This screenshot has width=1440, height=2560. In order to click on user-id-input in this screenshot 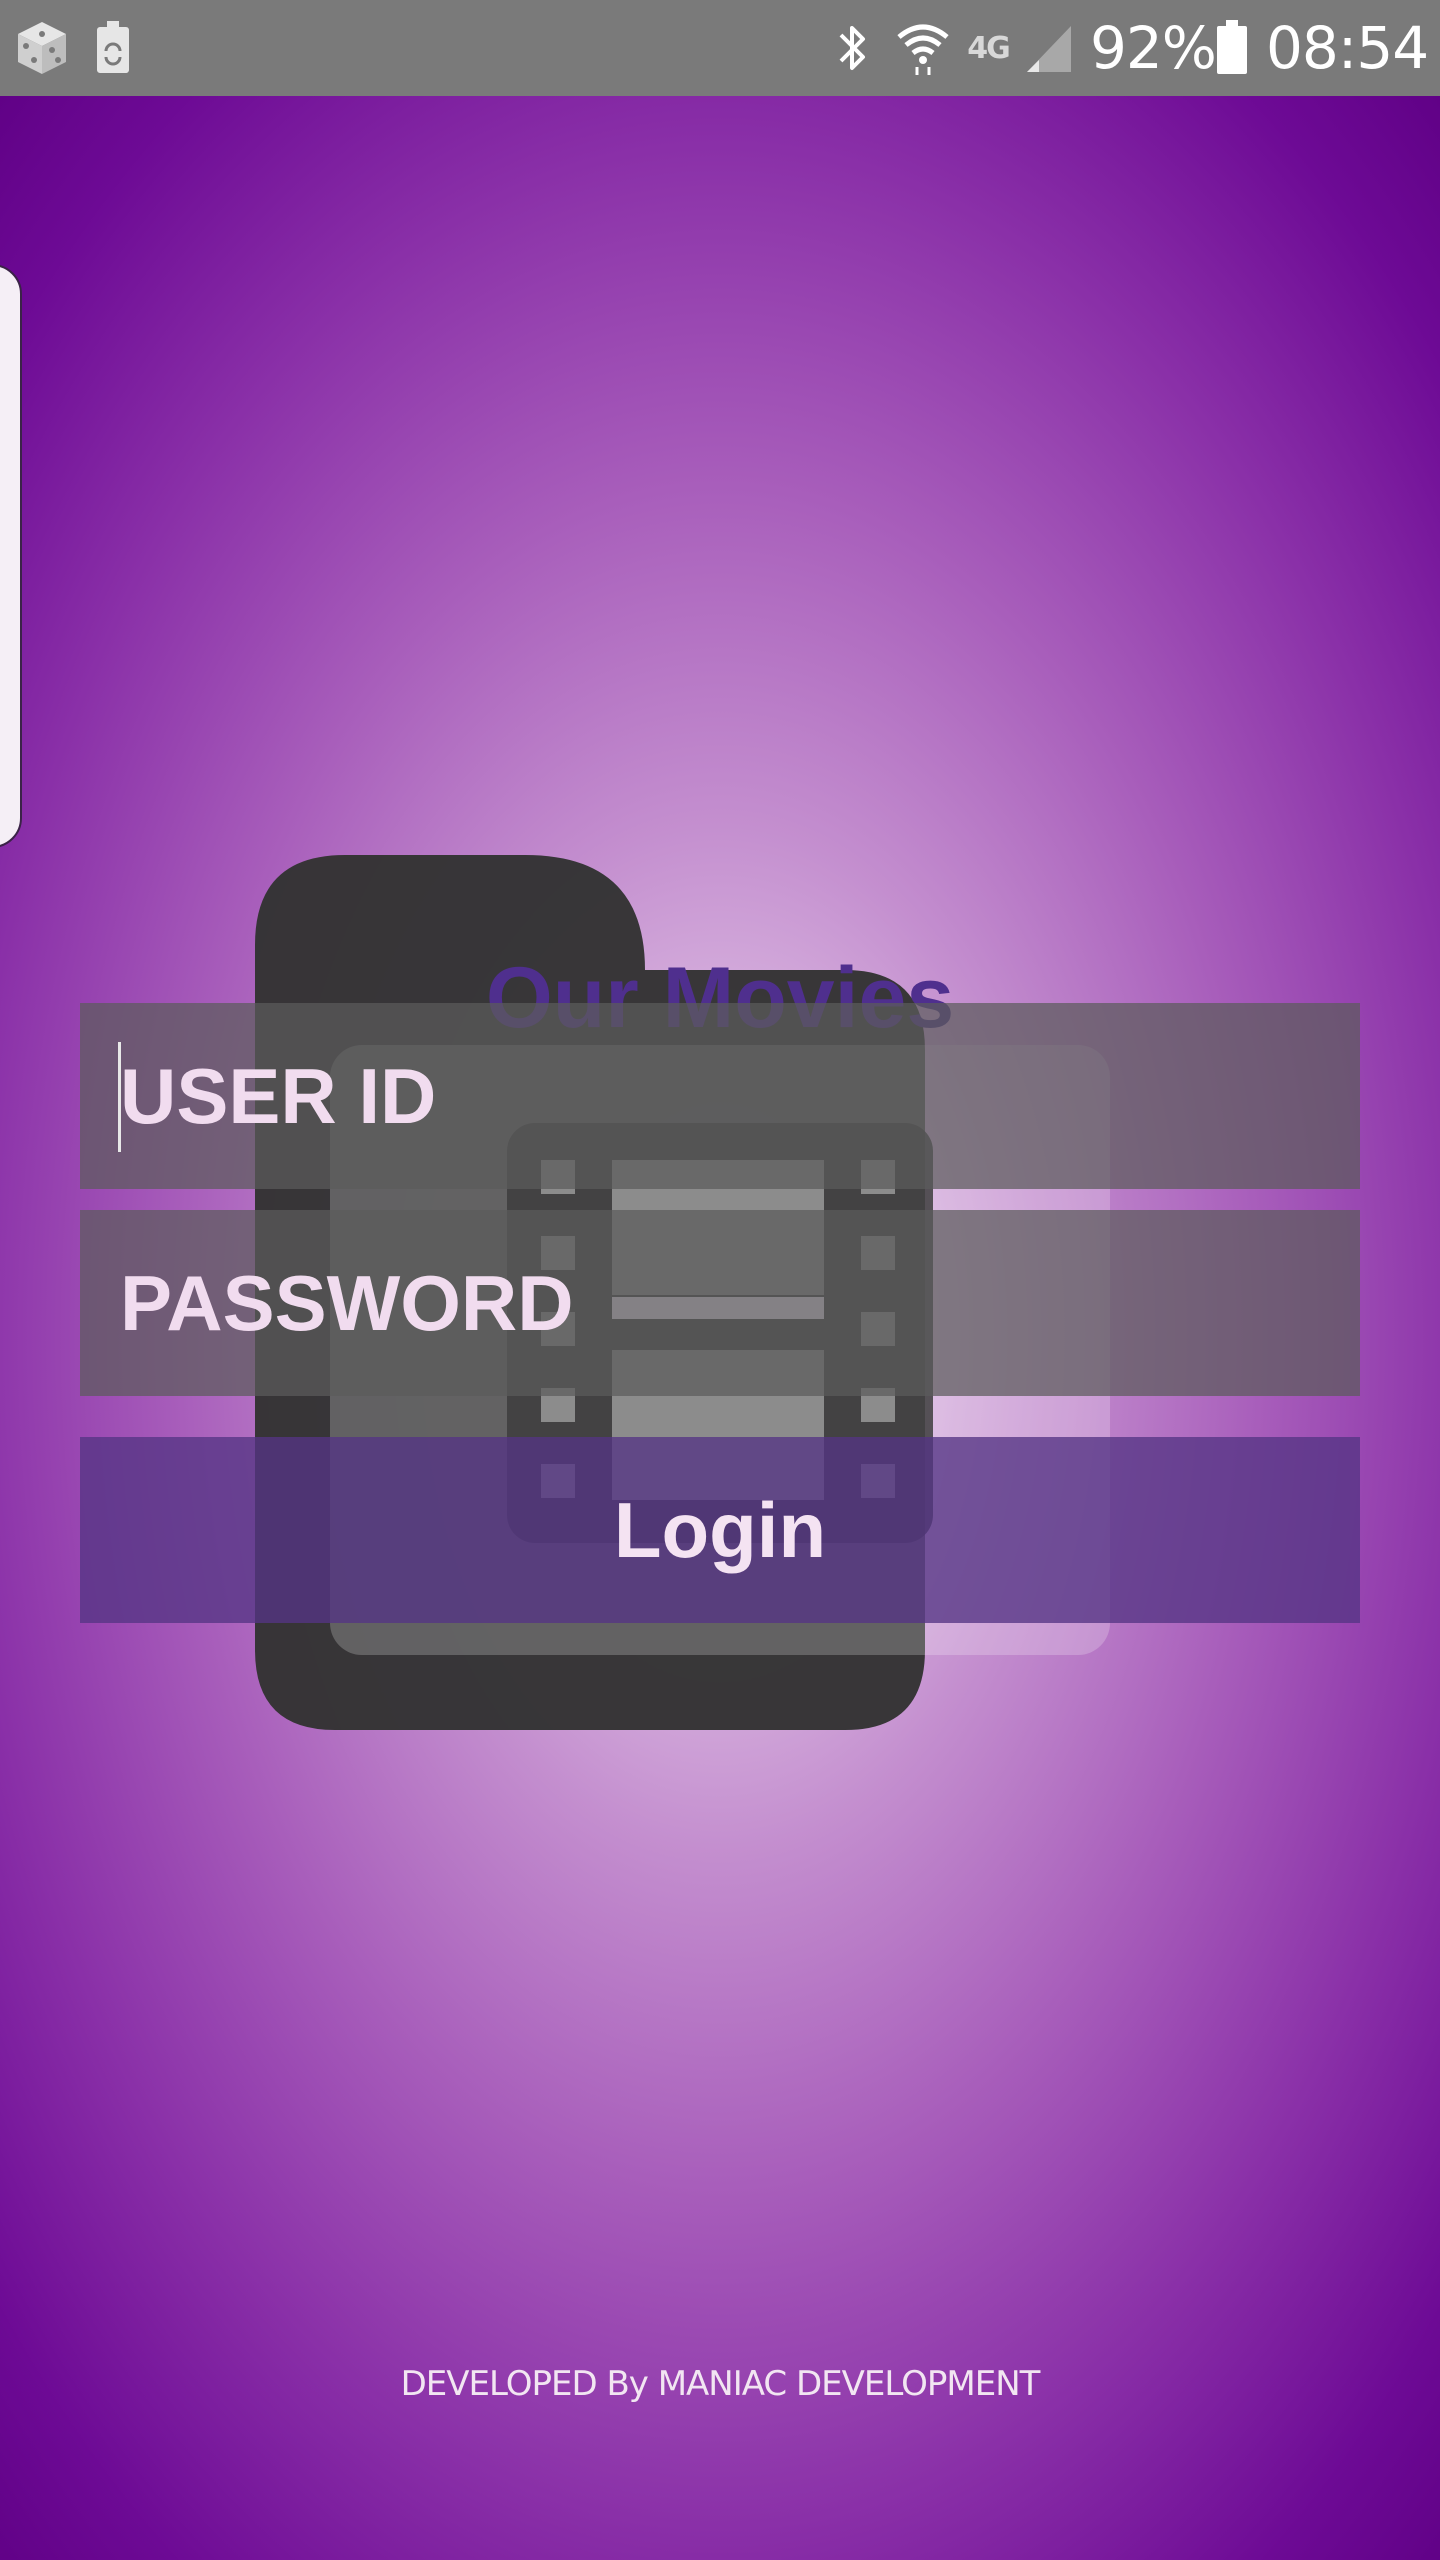, I will do `click(740, 1096)`.